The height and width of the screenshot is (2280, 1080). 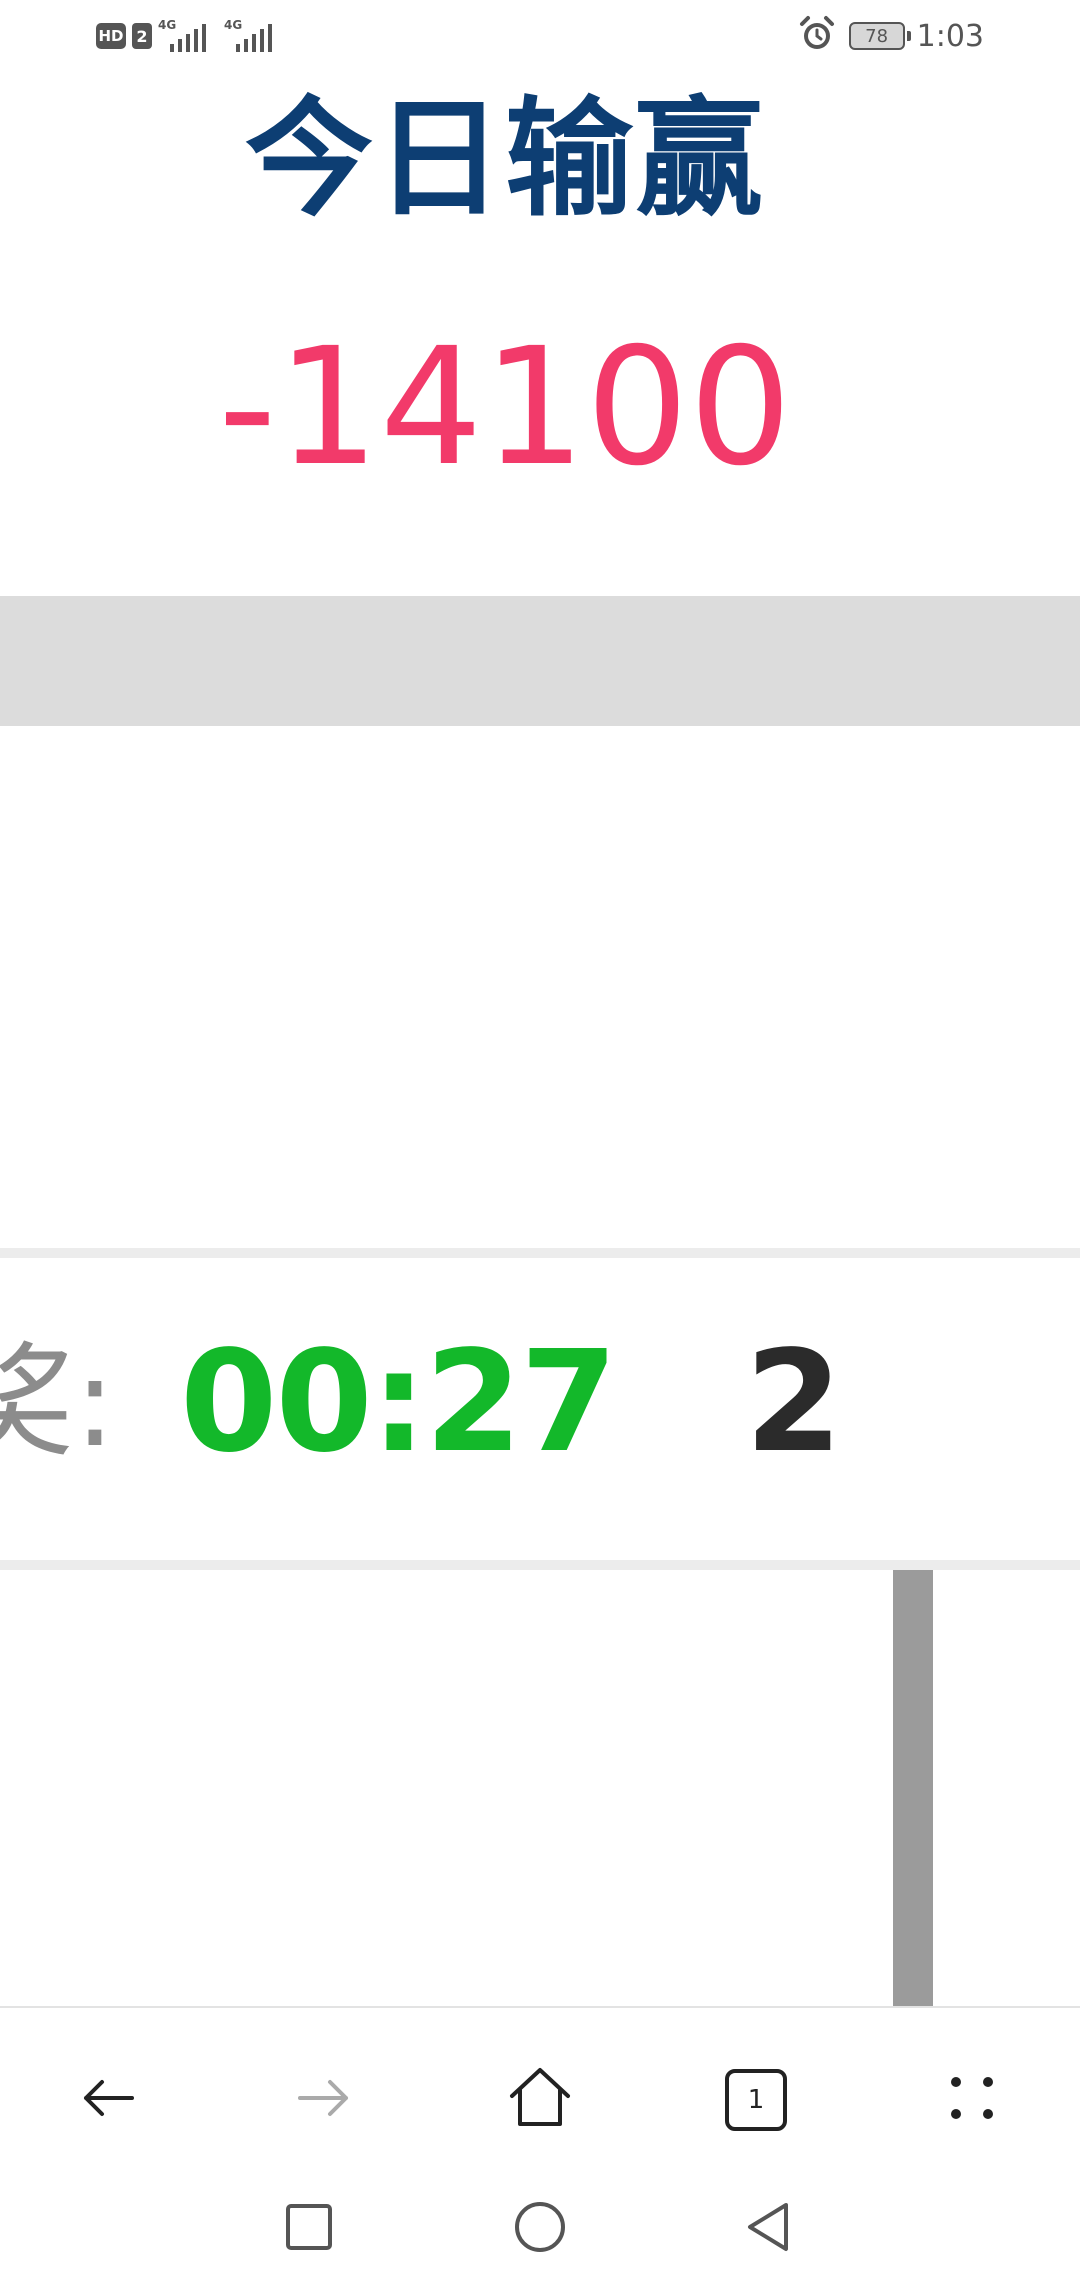 I want to click on home-icon, so click(x=540, y=2100).